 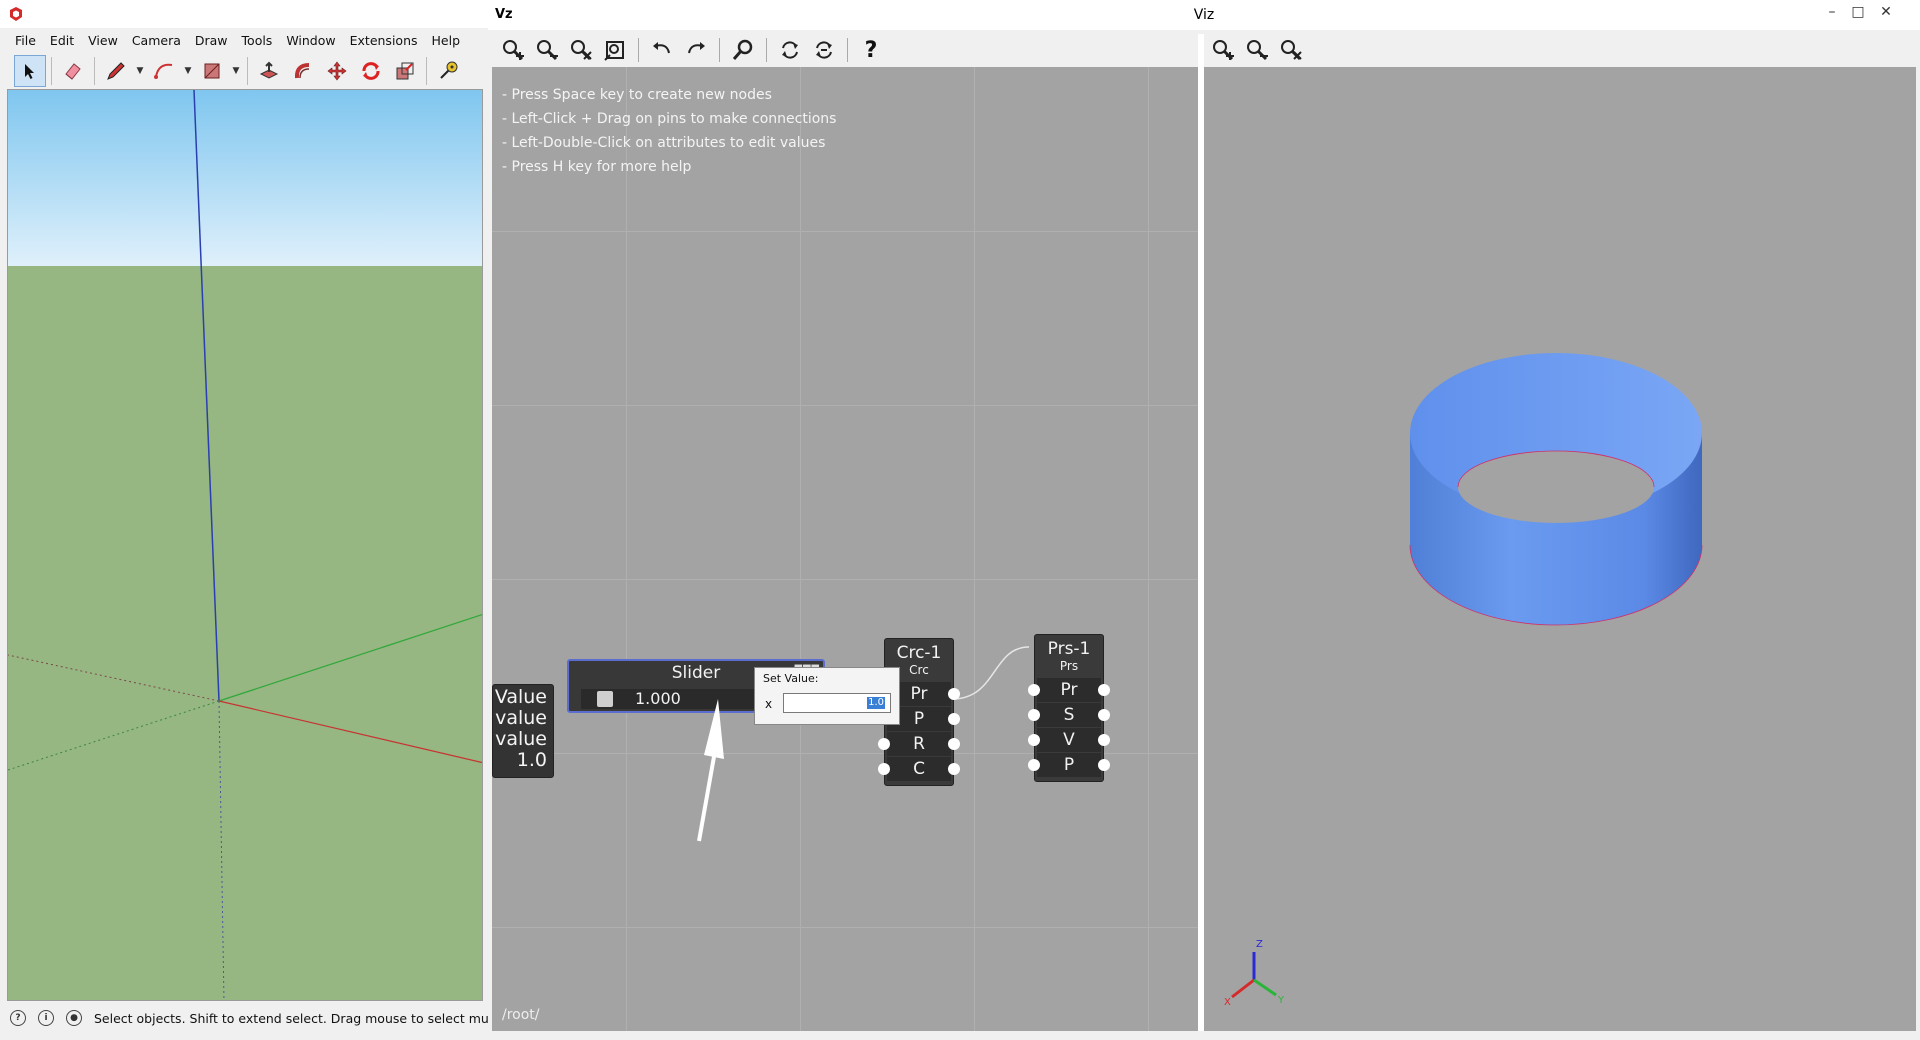 I want to click on prs-node: Prs-1 Prs Pr S V P, so click(x=1069, y=708).